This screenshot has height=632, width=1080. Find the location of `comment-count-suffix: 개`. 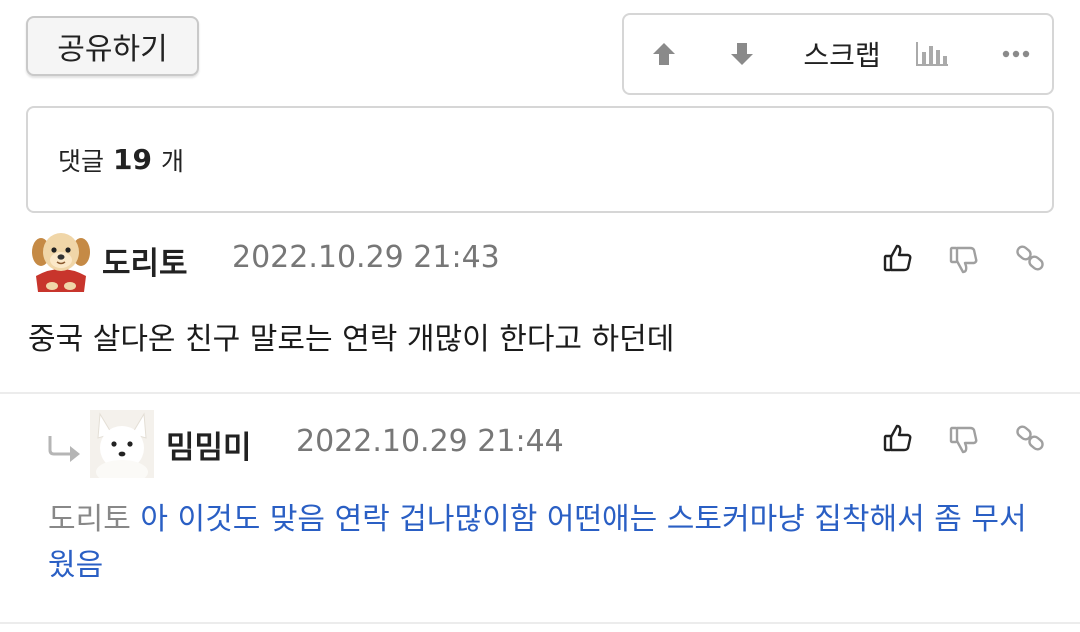

comment-count-suffix: 개 is located at coordinates (172, 161).